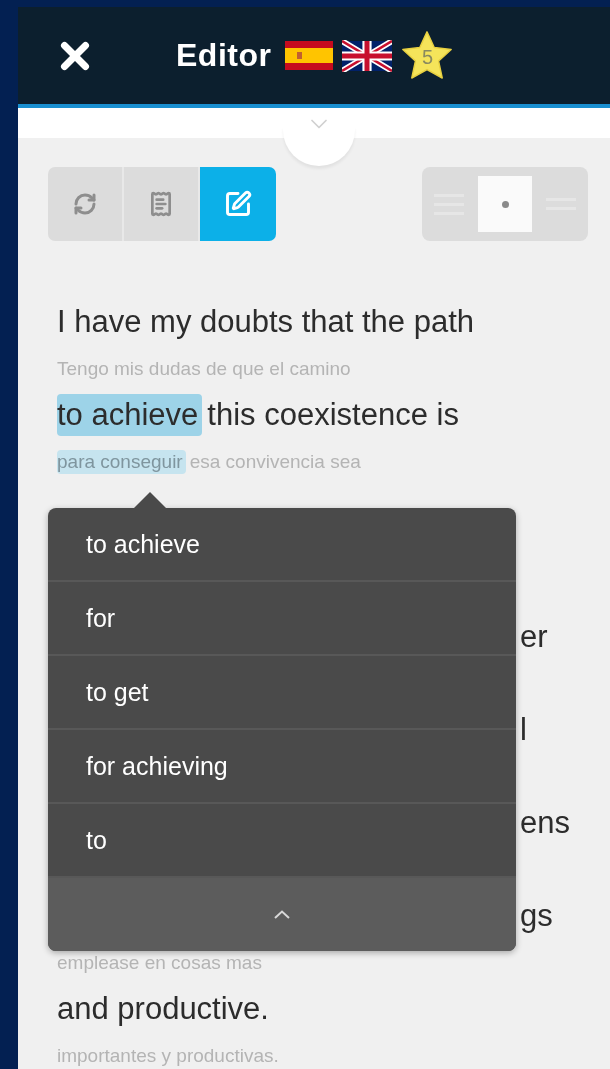  Describe the element at coordinates (538, 916) in the screenshot. I see `sentence-text: gs` at that location.